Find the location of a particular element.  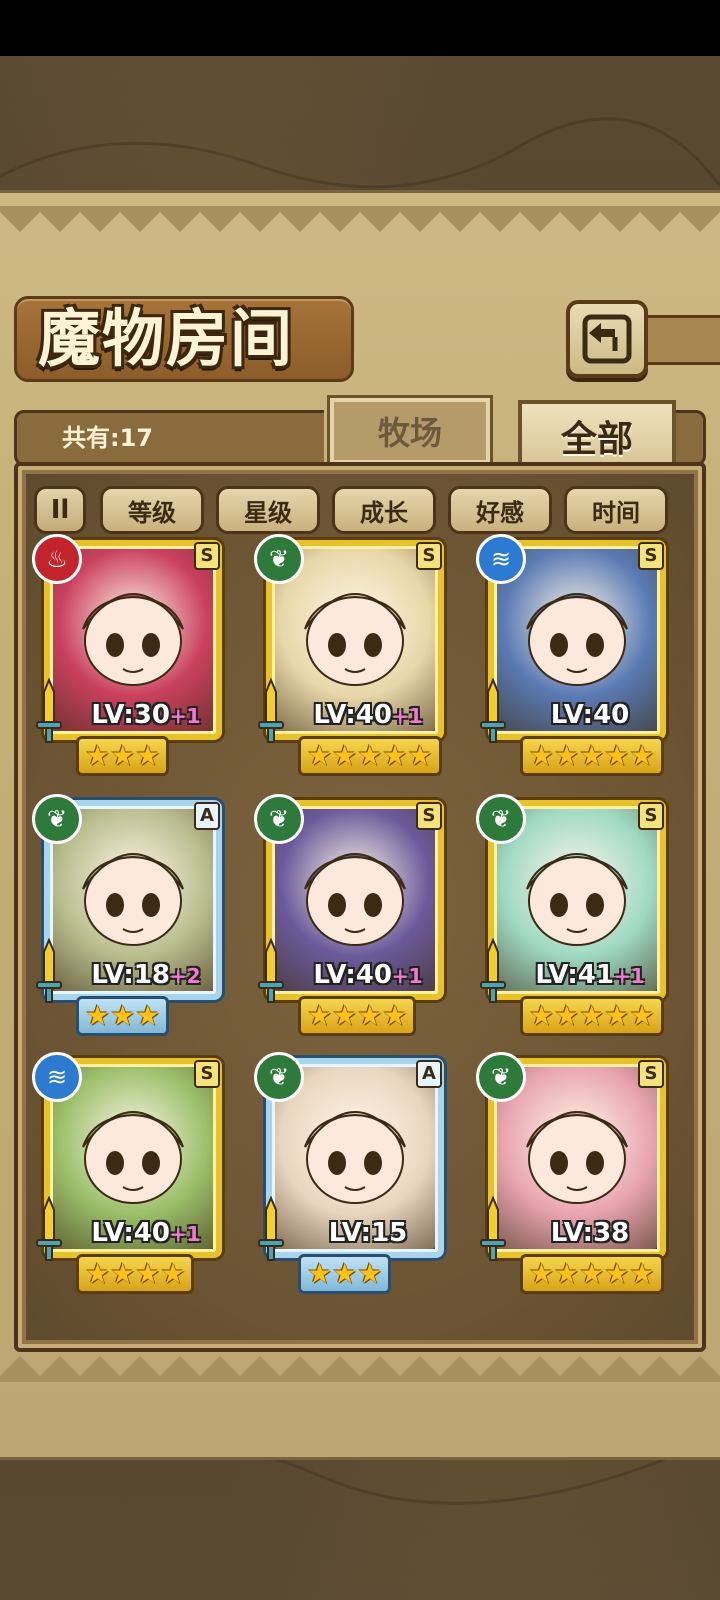

monster-card: ♨ S LV:30+1 ★ ★ ★ is located at coordinates (129, 655).